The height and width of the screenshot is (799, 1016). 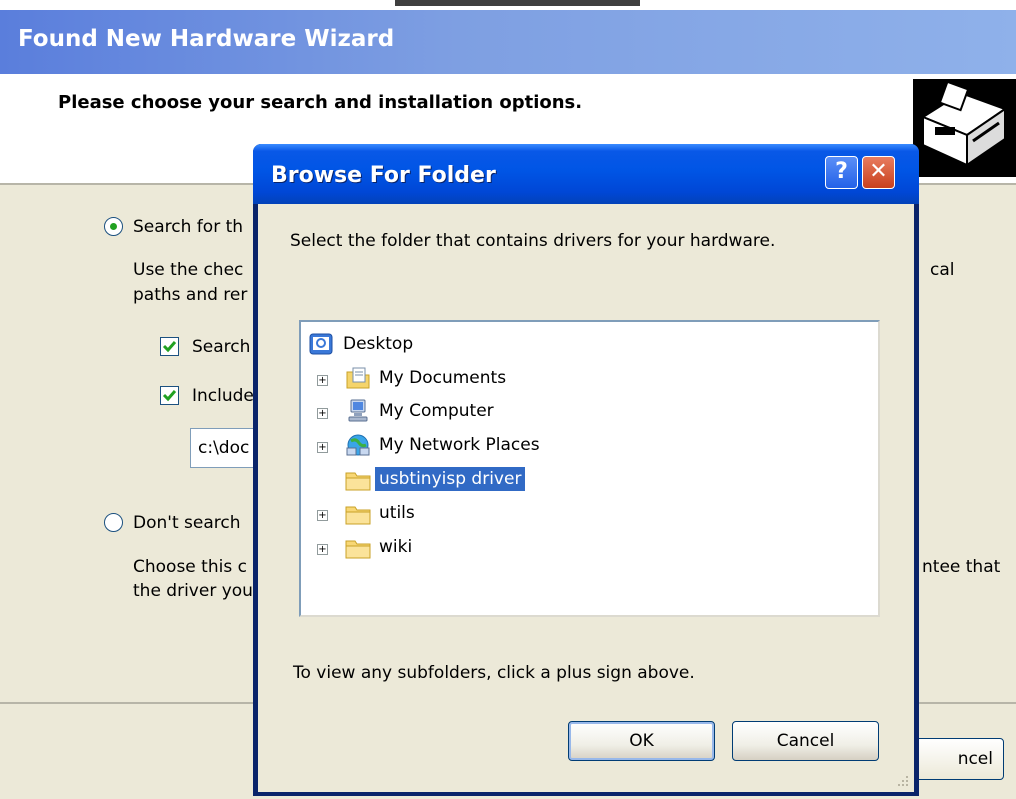 I want to click on include-location-label: Include, so click(x=223, y=396).